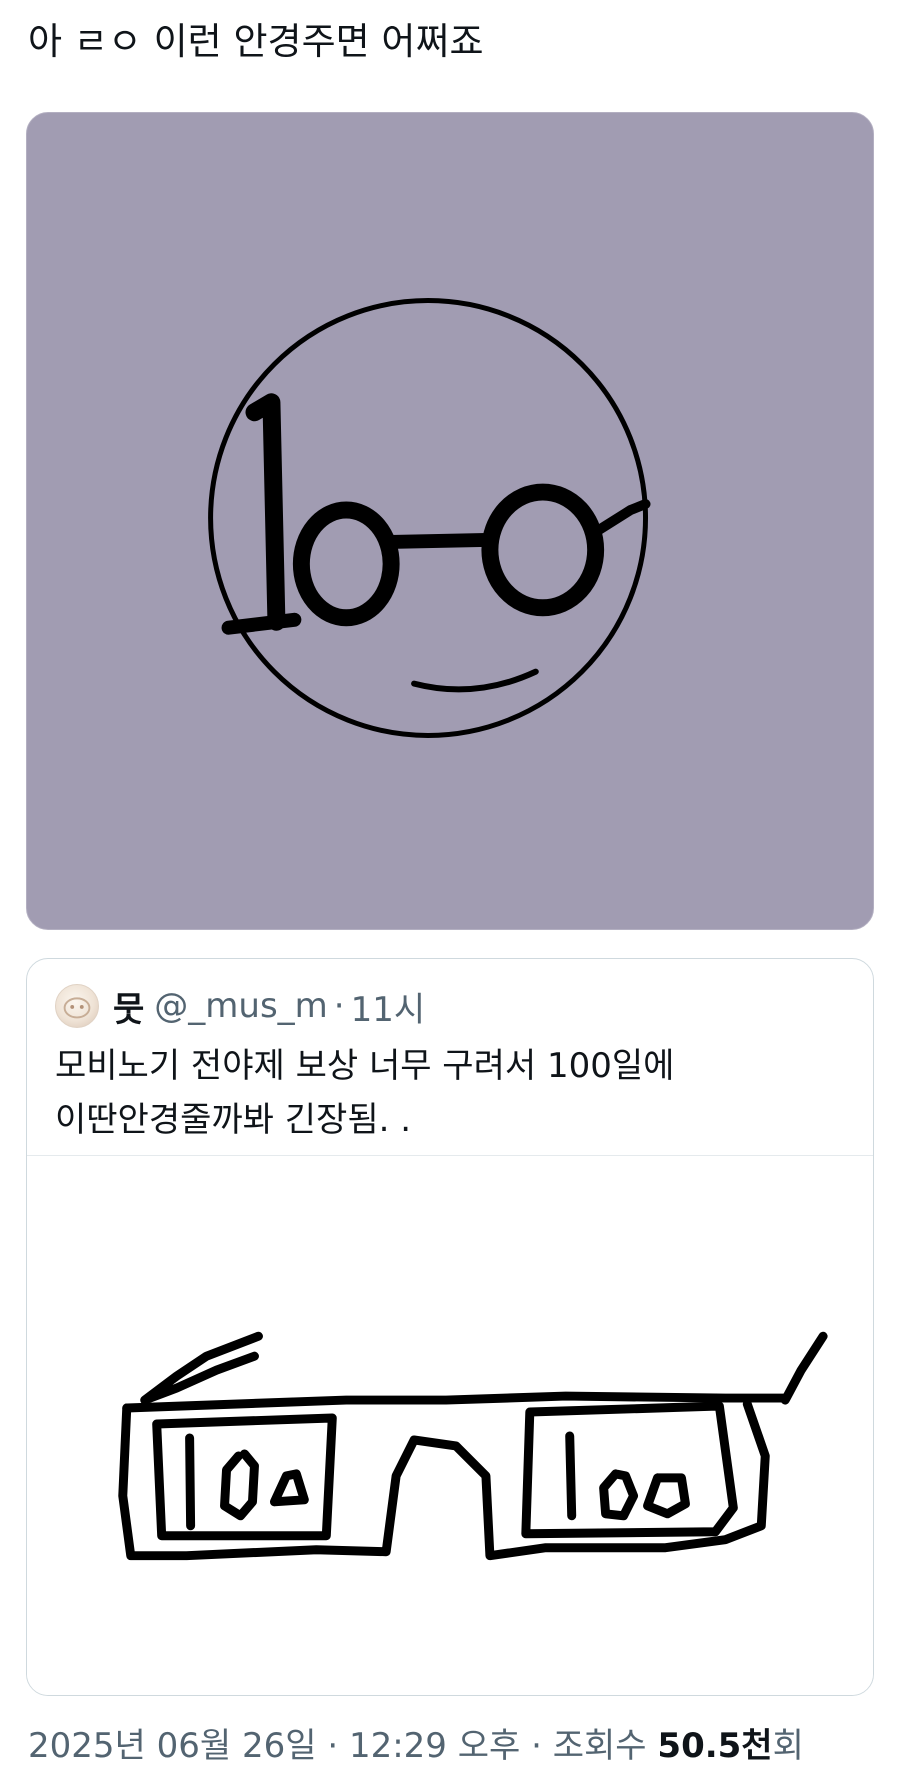 This screenshot has width=900, height=1786. I want to click on smiley-100-glasses-drawing, so click(429, 518).